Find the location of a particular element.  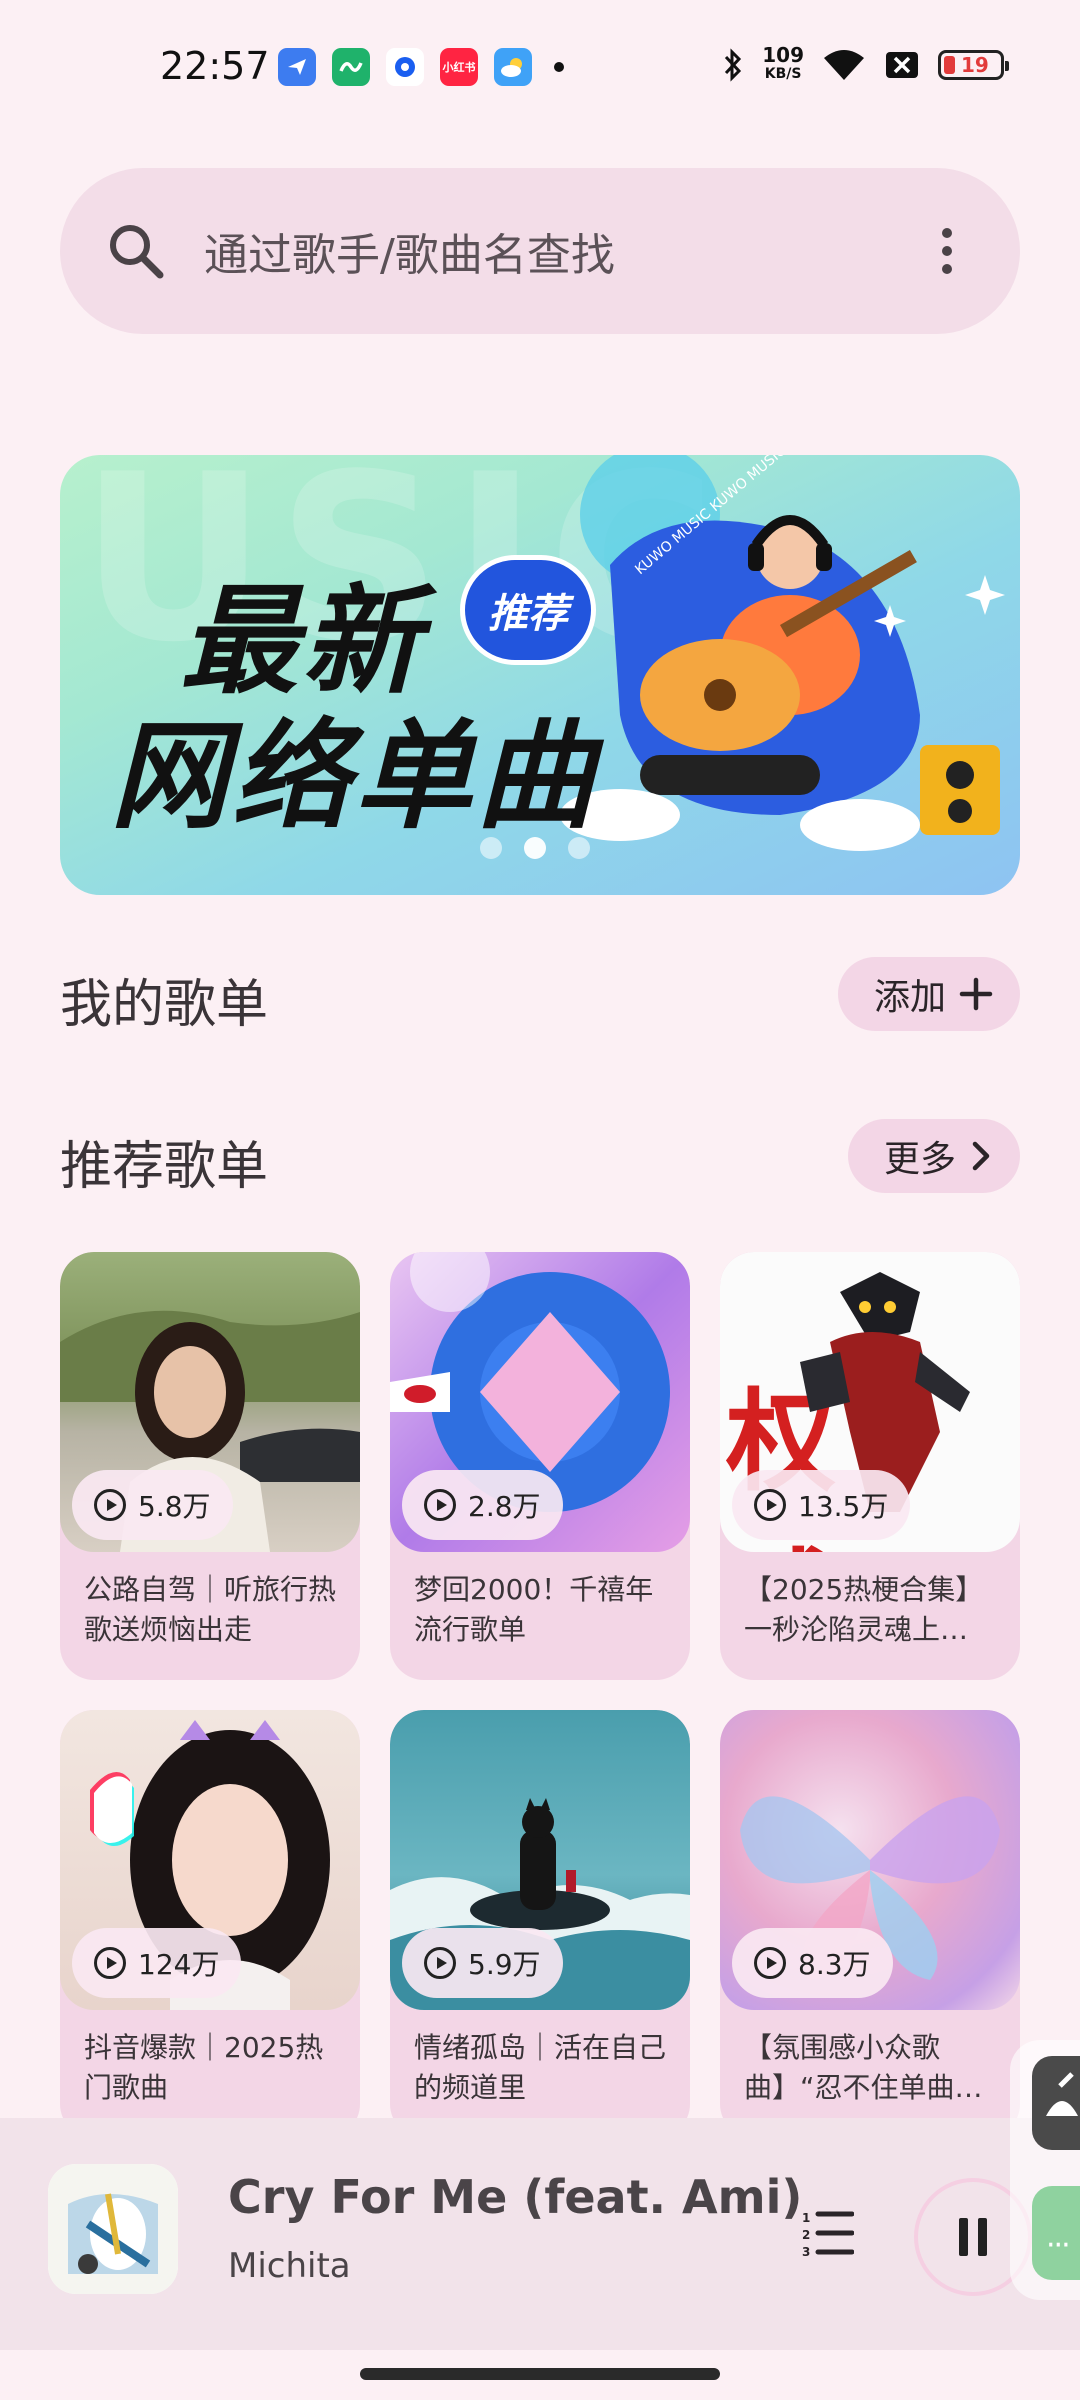

playlist-queue-icon: 1 2 3 is located at coordinates (827, 2233).